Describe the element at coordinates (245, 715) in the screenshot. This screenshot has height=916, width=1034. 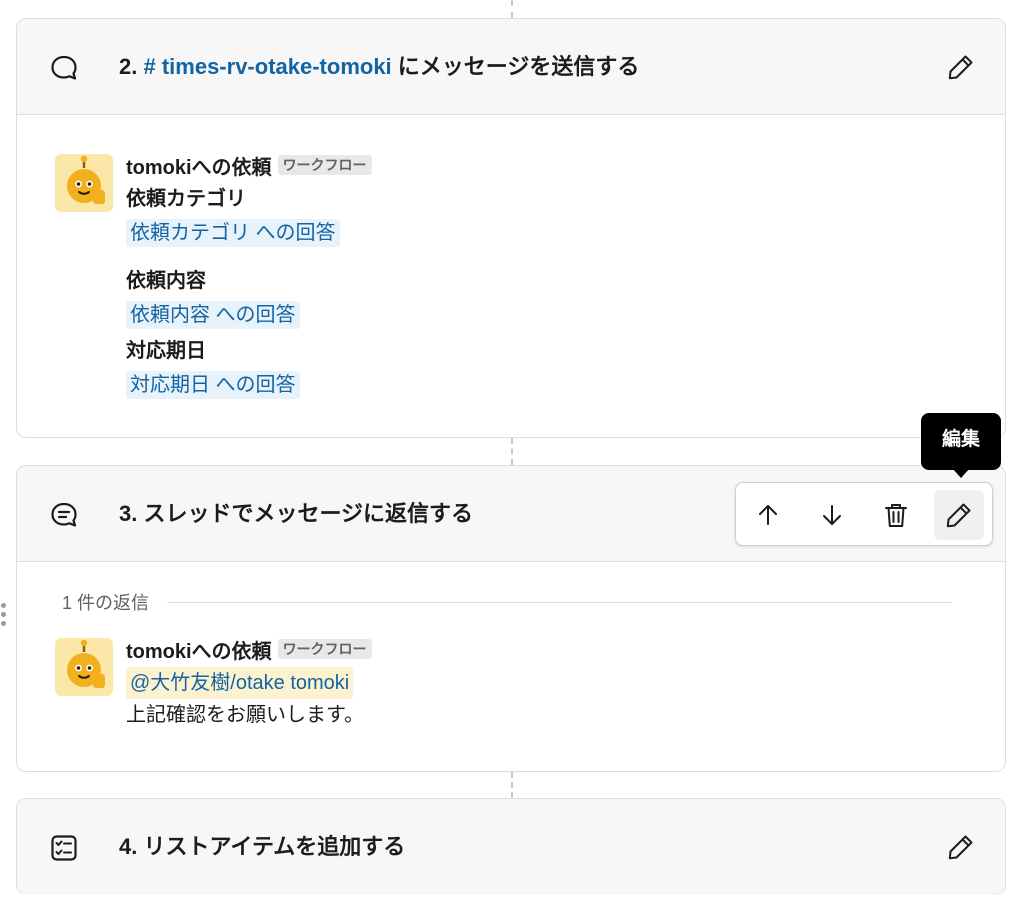
I see `message-text: 上記確認をお願いします。` at that location.